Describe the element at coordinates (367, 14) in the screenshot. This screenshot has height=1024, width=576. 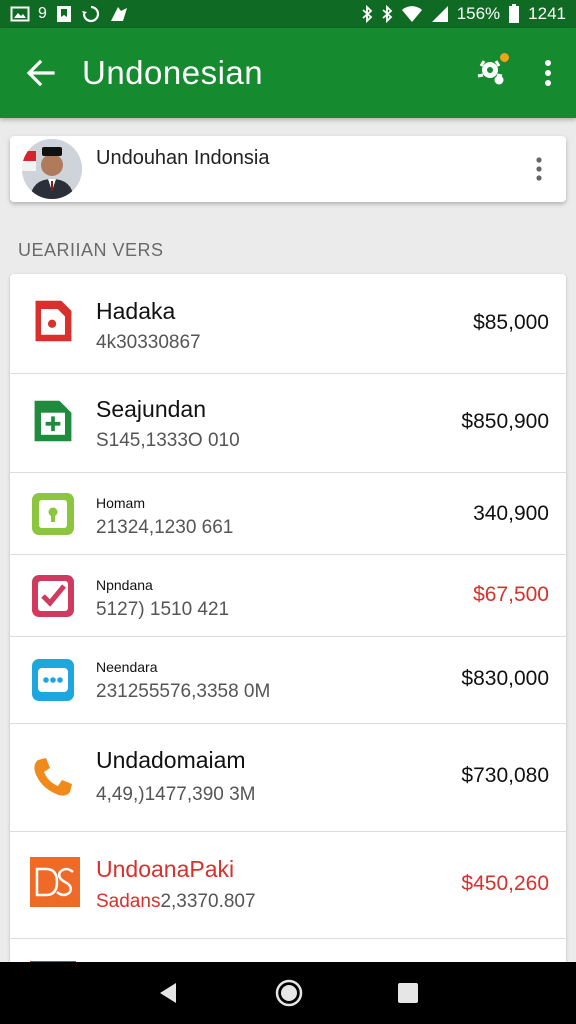
I see `bluetooth-icon` at that location.